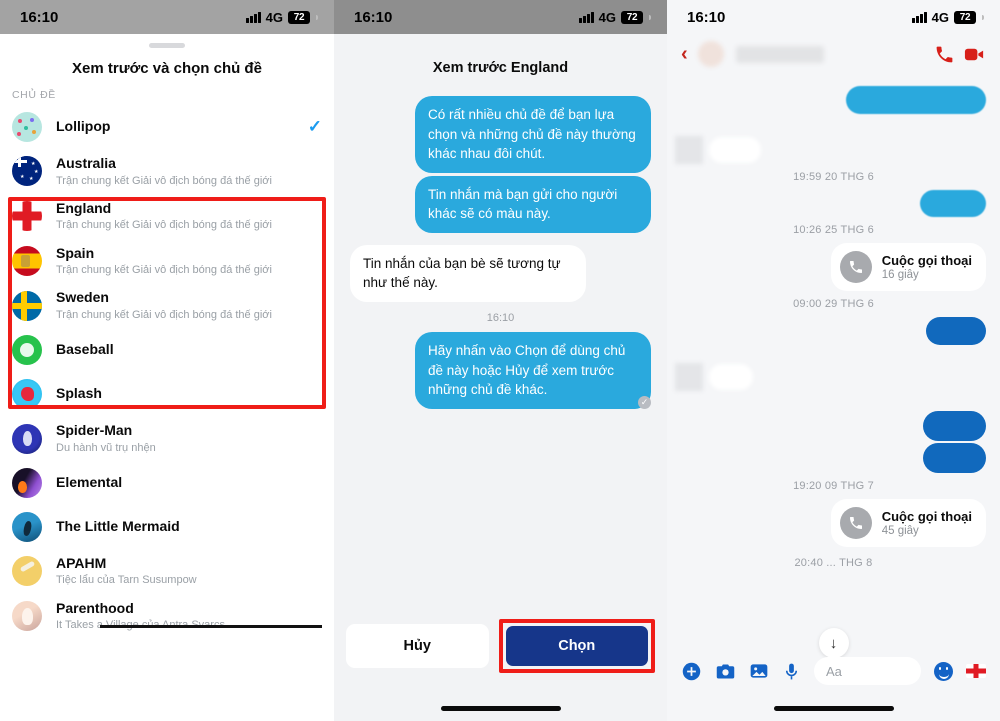 The width and height of the screenshot is (1000, 721). Describe the element at coordinates (855, 267) in the screenshot. I see `missed-call-icon` at that location.